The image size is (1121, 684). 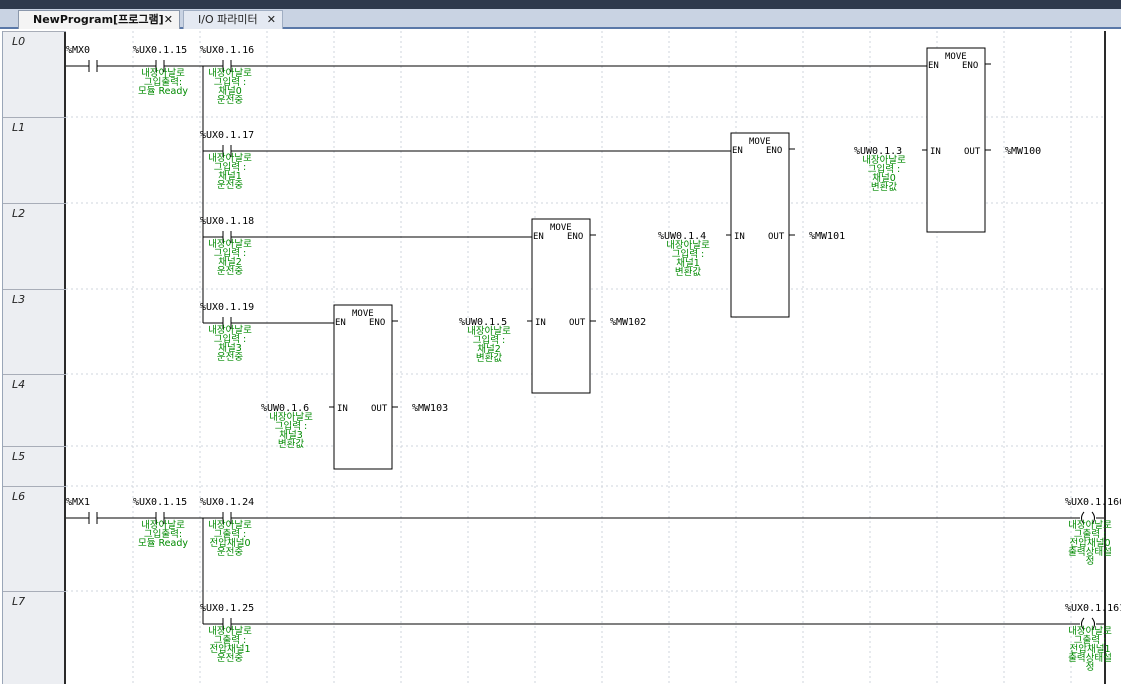 I want to click on move-out-variable: %MW102, so click(x=628, y=322).